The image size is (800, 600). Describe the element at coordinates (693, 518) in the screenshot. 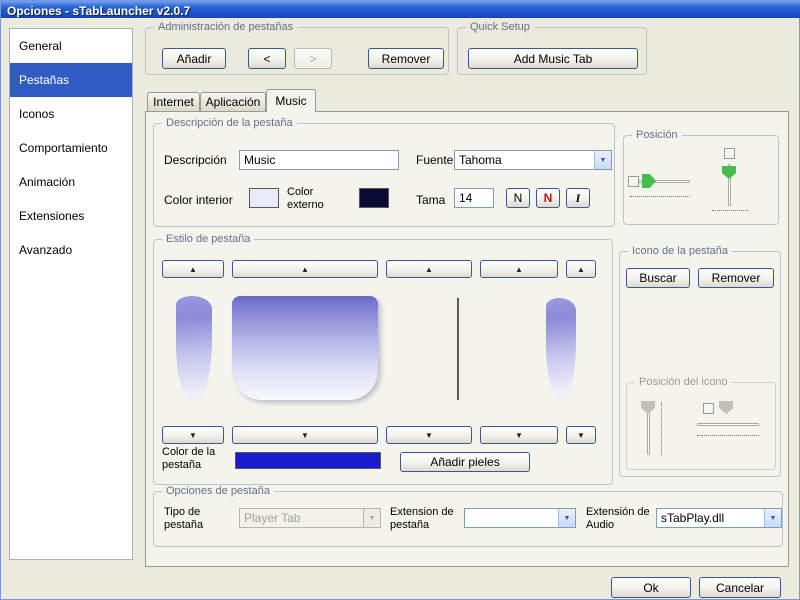

I see `audio-extension-combo-value: sTabPlay.dll` at that location.